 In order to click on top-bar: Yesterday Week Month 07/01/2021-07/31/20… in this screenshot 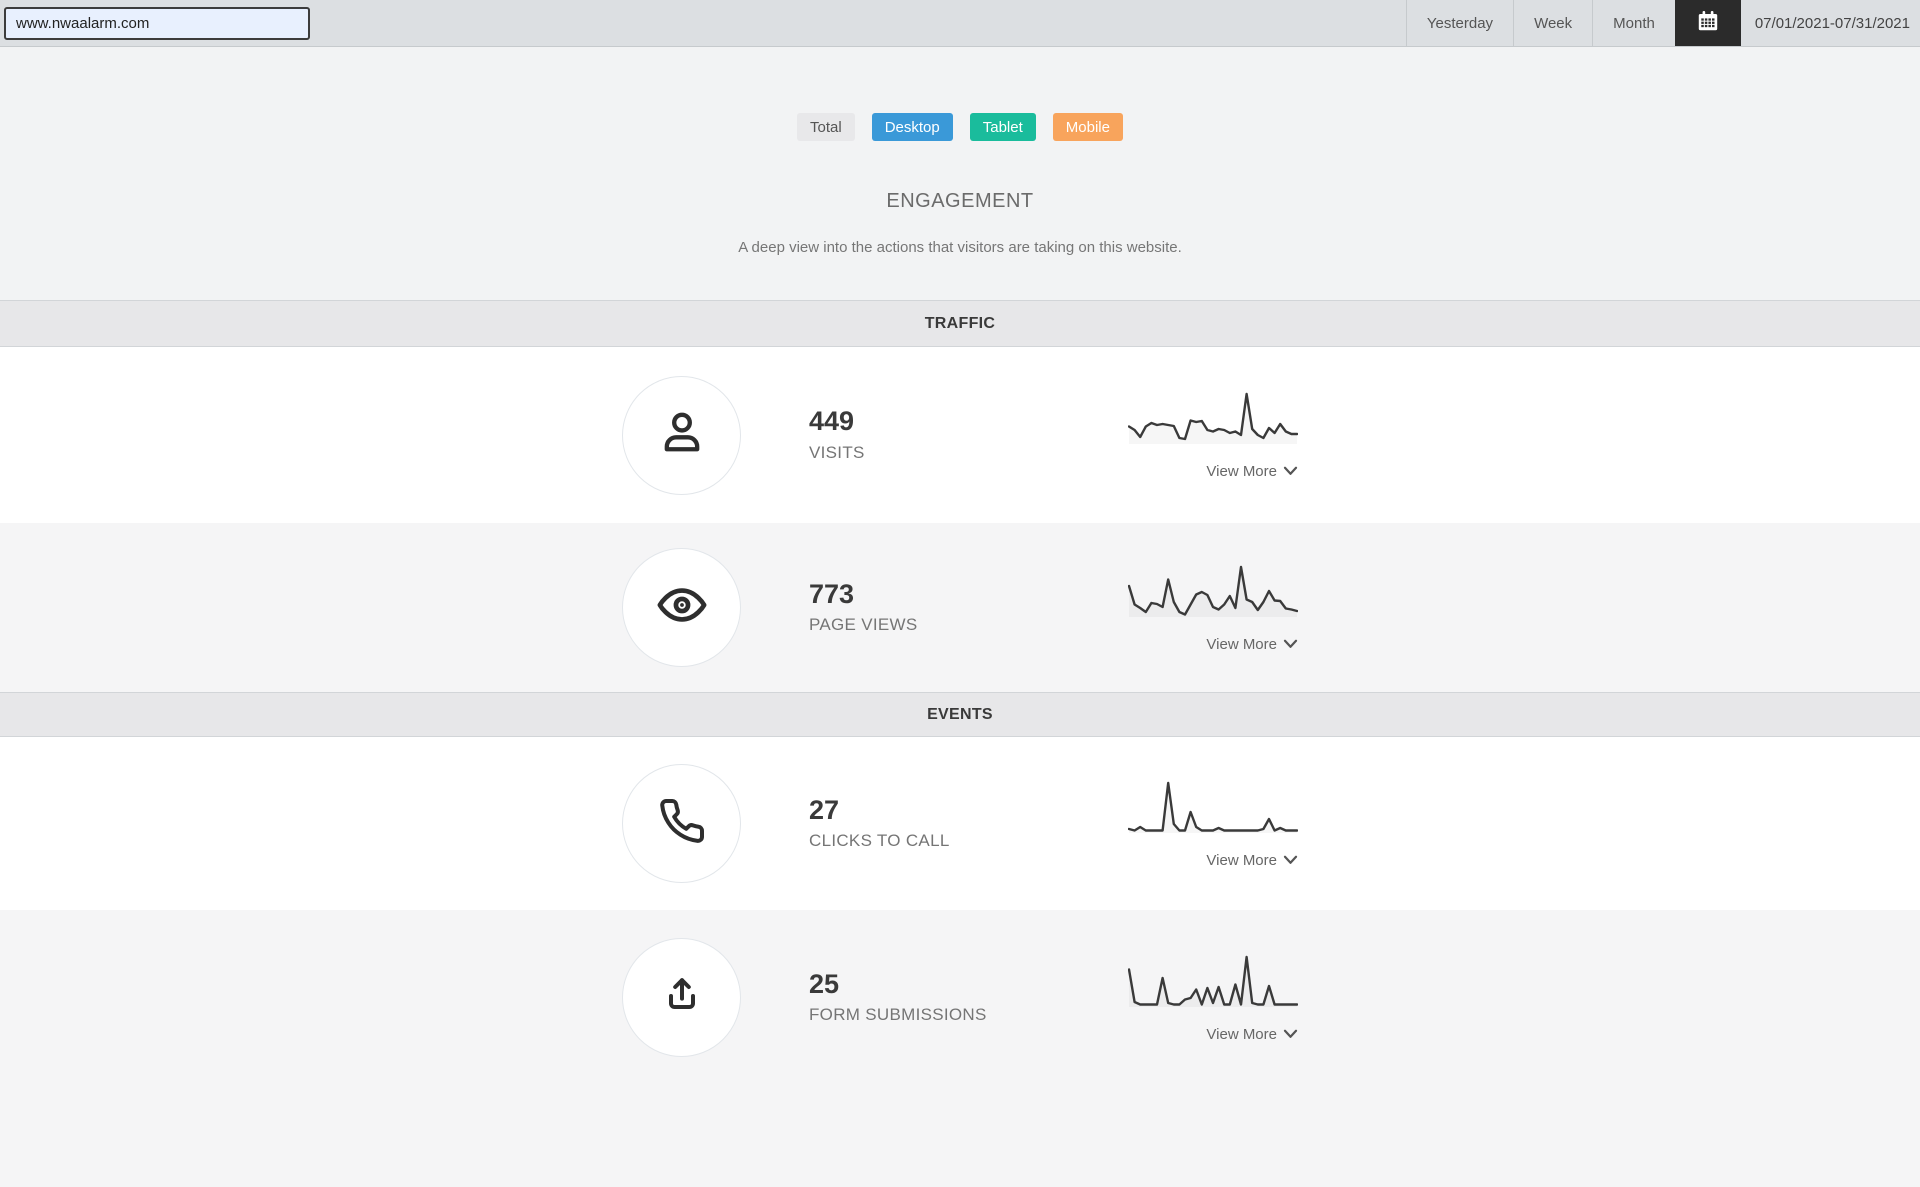, I will do `click(960, 23)`.